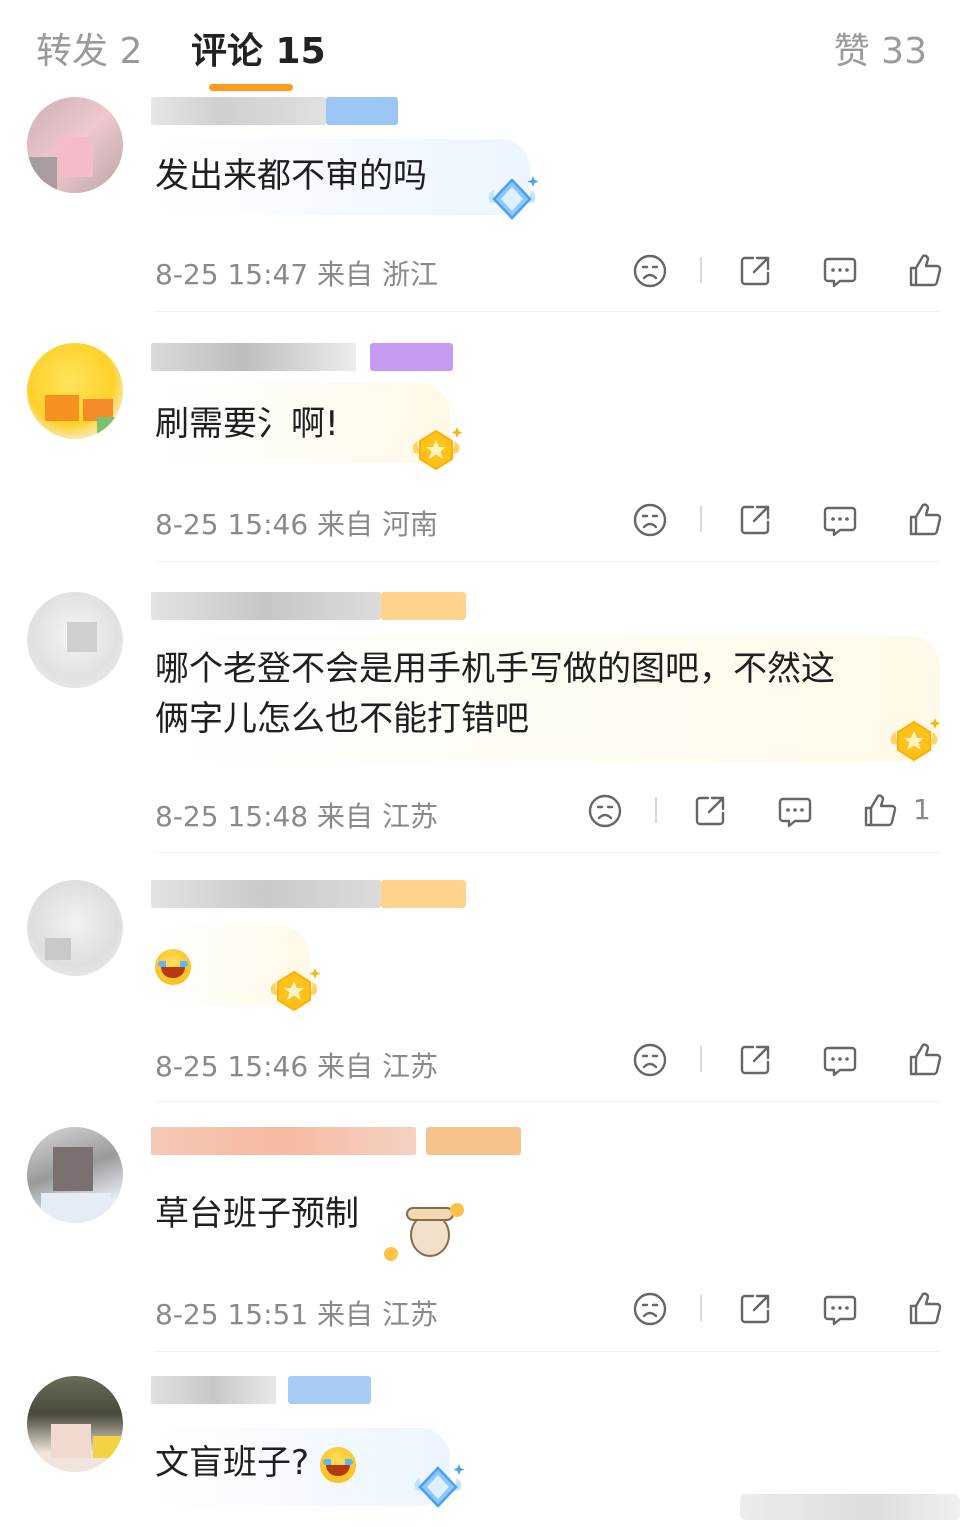 The height and width of the screenshot is (1527, 960). Describe the element at coordinates (296, 1313) in the screenshot. I see `comment-meta: 8-25 15:51 来自 江苏` at that location.